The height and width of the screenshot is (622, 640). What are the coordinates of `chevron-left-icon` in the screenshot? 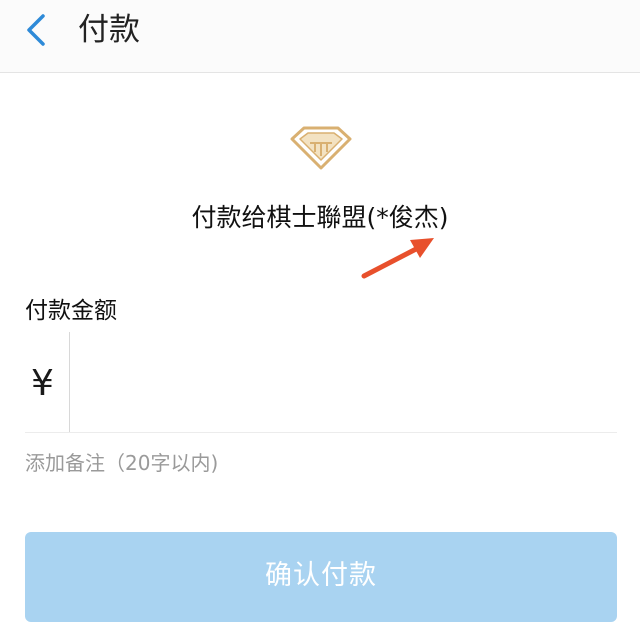 It's located at (36, 30).